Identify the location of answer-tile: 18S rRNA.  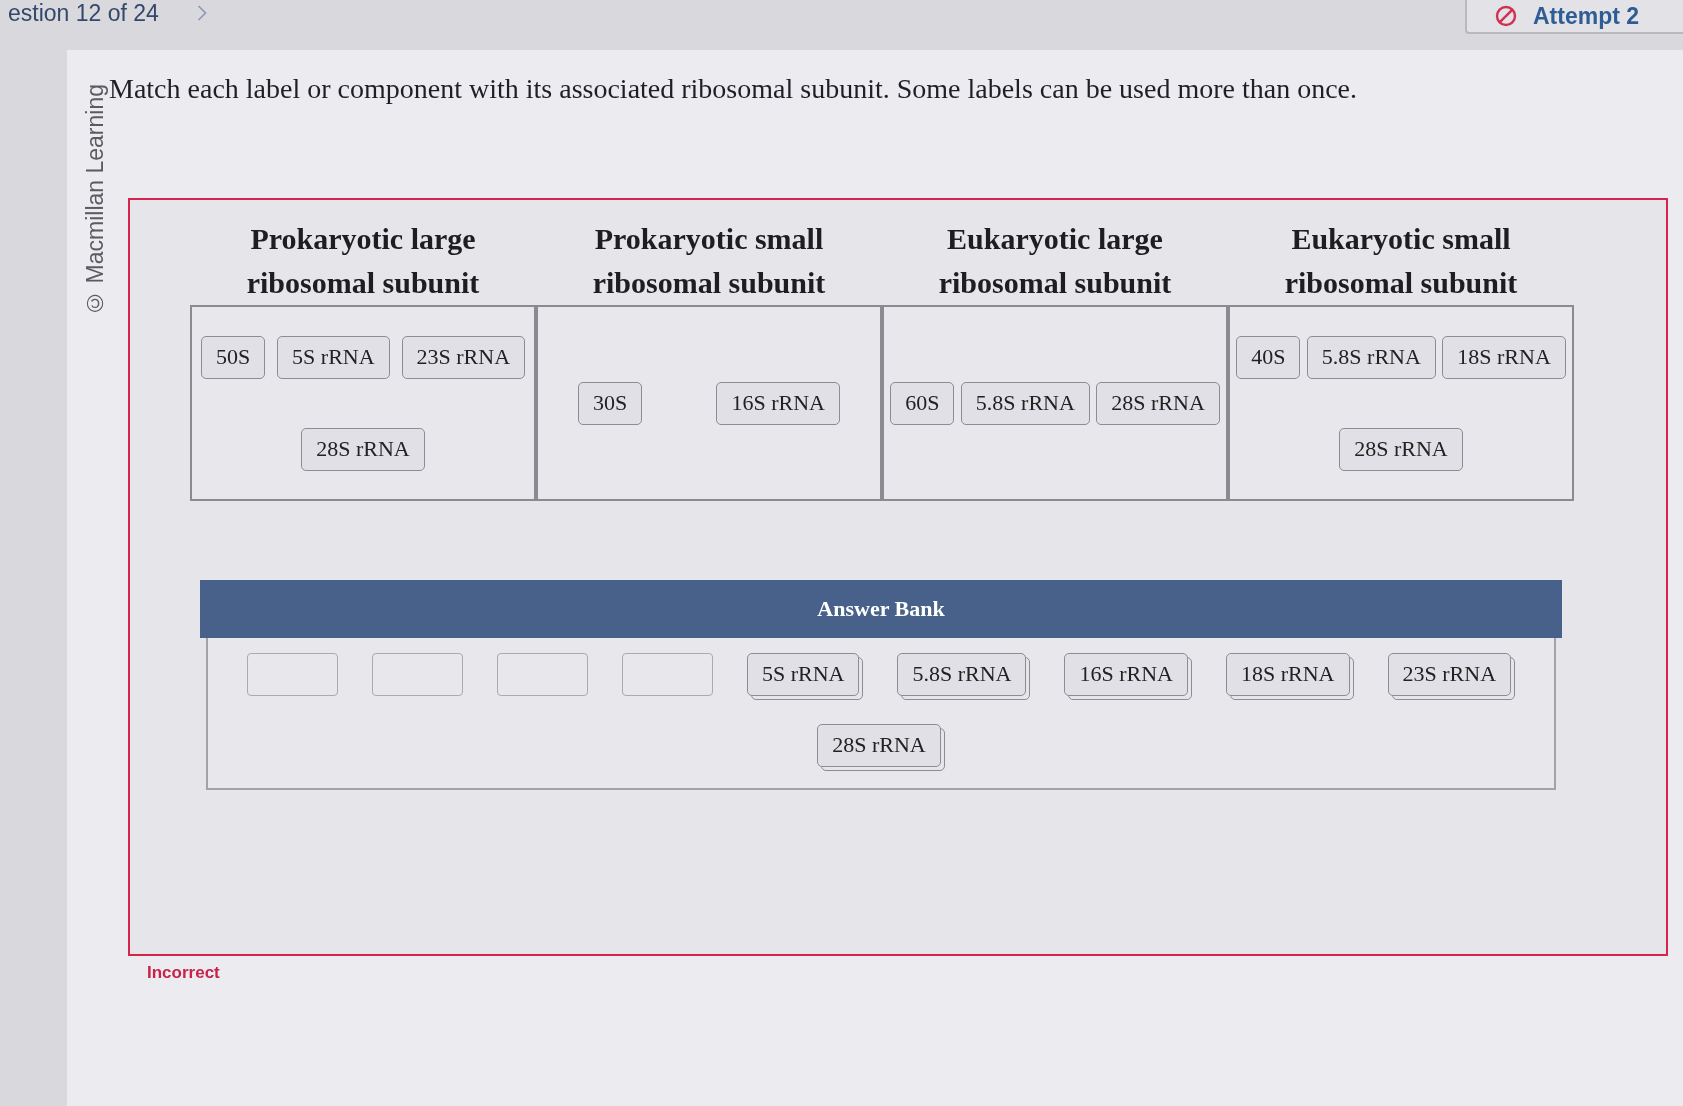
(1504, 357).